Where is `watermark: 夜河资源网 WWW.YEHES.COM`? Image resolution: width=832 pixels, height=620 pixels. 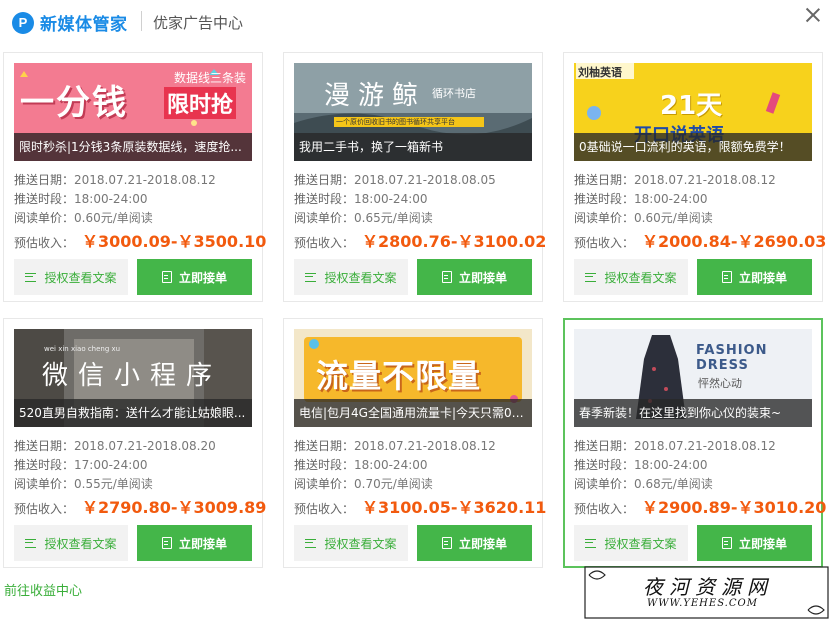
watermark: 夜河资源网 WWW.YEHES.COM is located at coordinates (706, 592).